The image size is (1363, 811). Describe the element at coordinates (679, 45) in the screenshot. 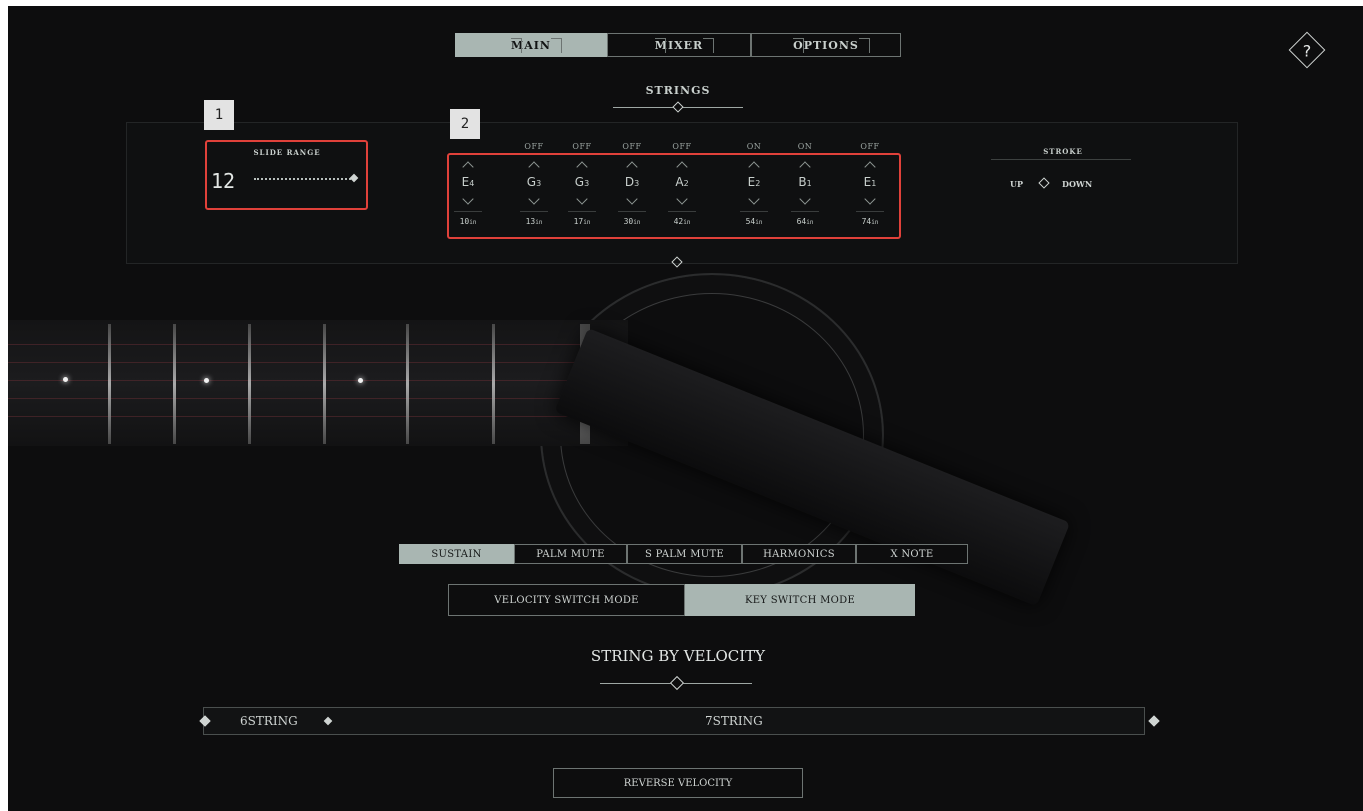

I see `tab-mixer: MIXER` at that location.